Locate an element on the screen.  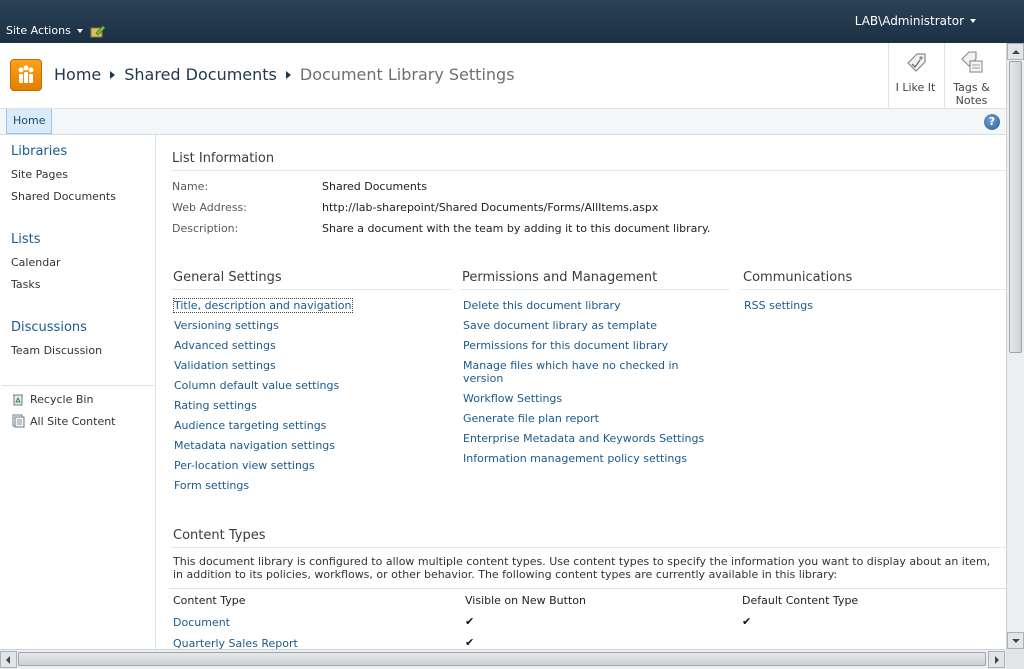
scroll-down-button is located at coordinates (1015, 640).